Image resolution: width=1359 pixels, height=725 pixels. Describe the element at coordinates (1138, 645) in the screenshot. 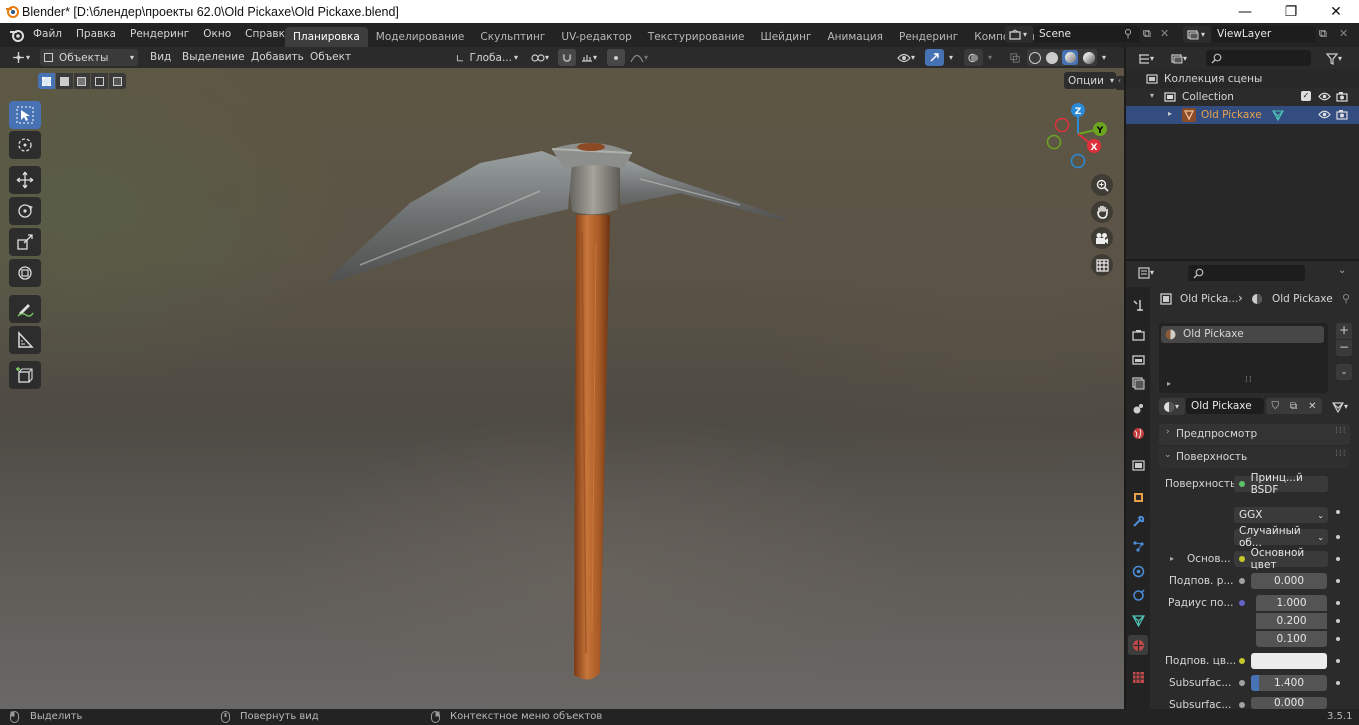

I see `tab-material` at that location.